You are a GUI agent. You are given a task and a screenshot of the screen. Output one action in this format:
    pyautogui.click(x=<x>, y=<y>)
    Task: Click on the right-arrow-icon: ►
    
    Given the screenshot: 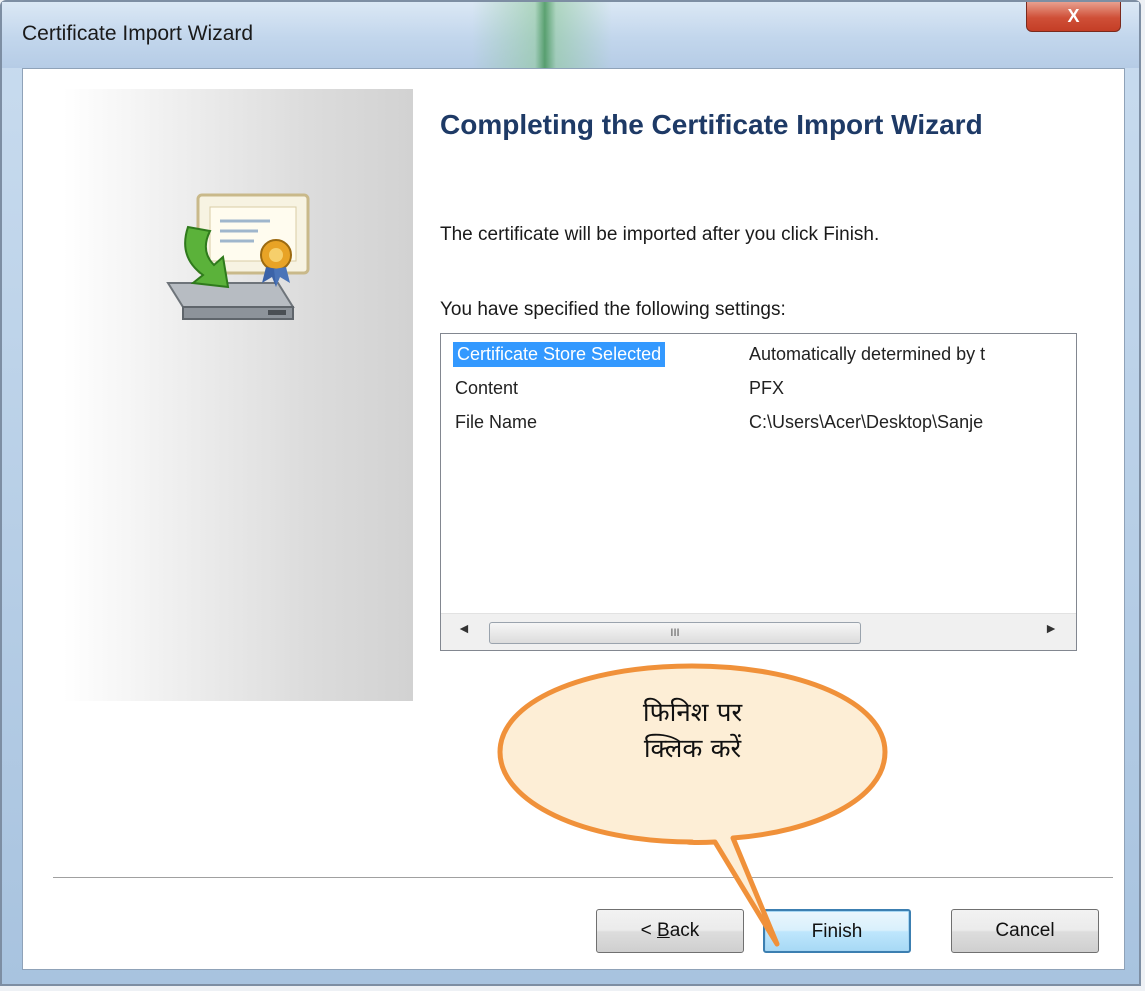 What is the action you would take?
    pyautogui.click(x=1051, y=628)
    